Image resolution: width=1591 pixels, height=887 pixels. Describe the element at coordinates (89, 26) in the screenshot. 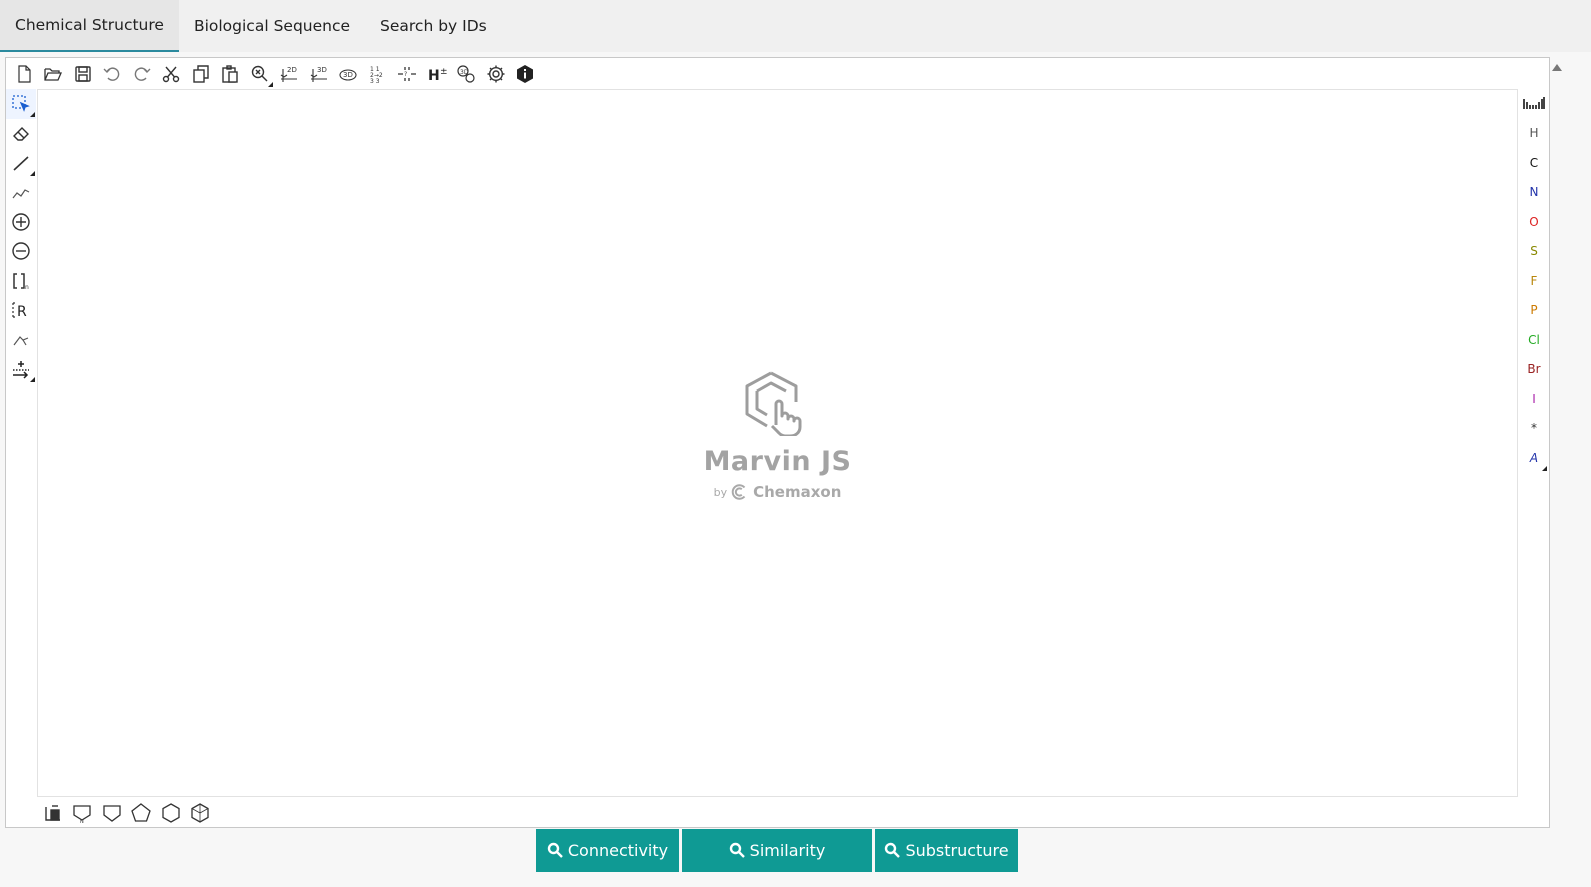

I see `tab-chemical-structure: Chemical Structure` at that location.